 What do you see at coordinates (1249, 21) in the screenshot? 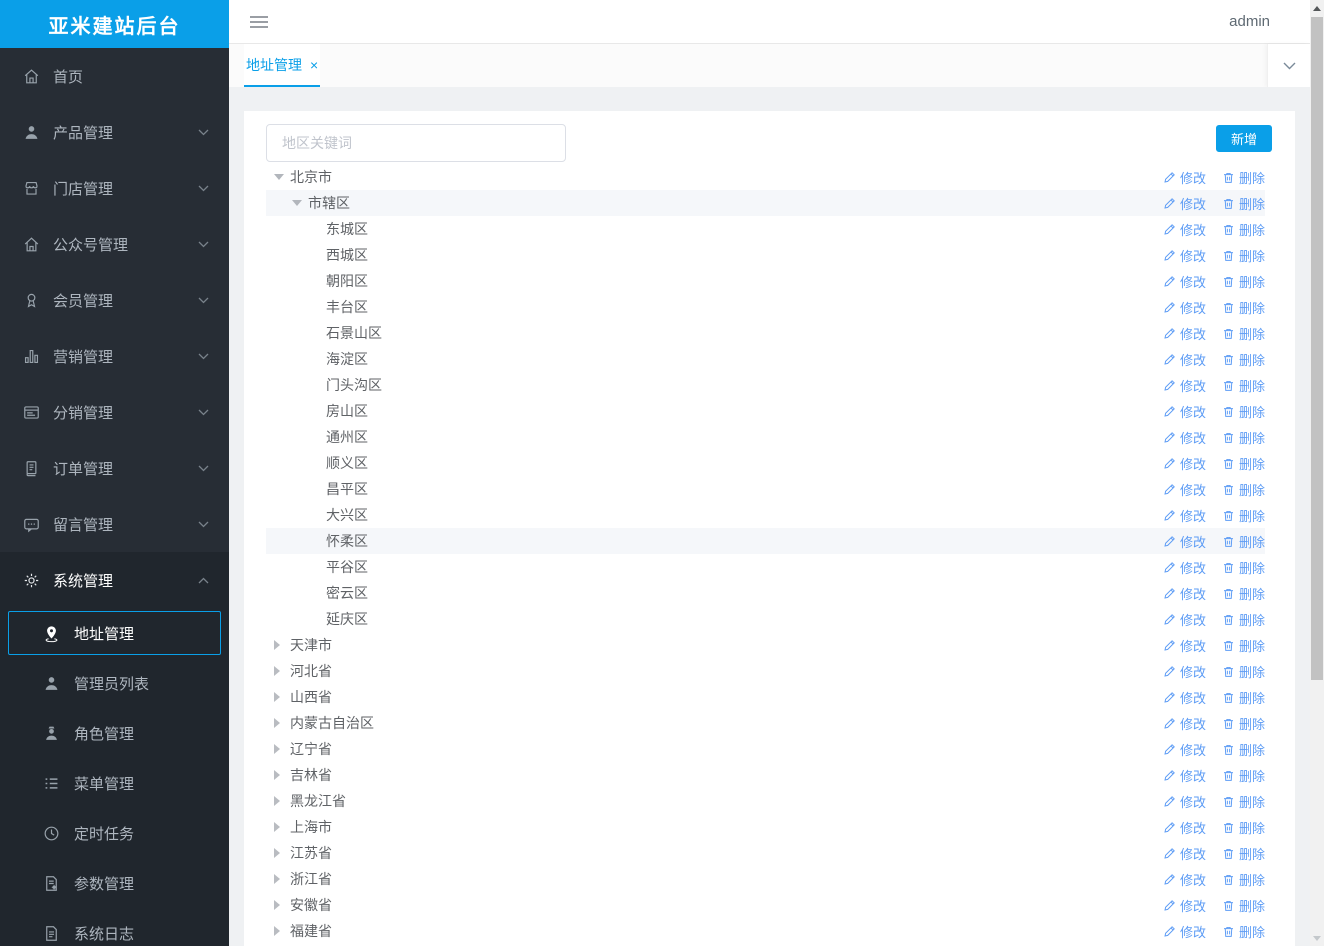
I see `username: admin` at bounding box center [1249, 21].